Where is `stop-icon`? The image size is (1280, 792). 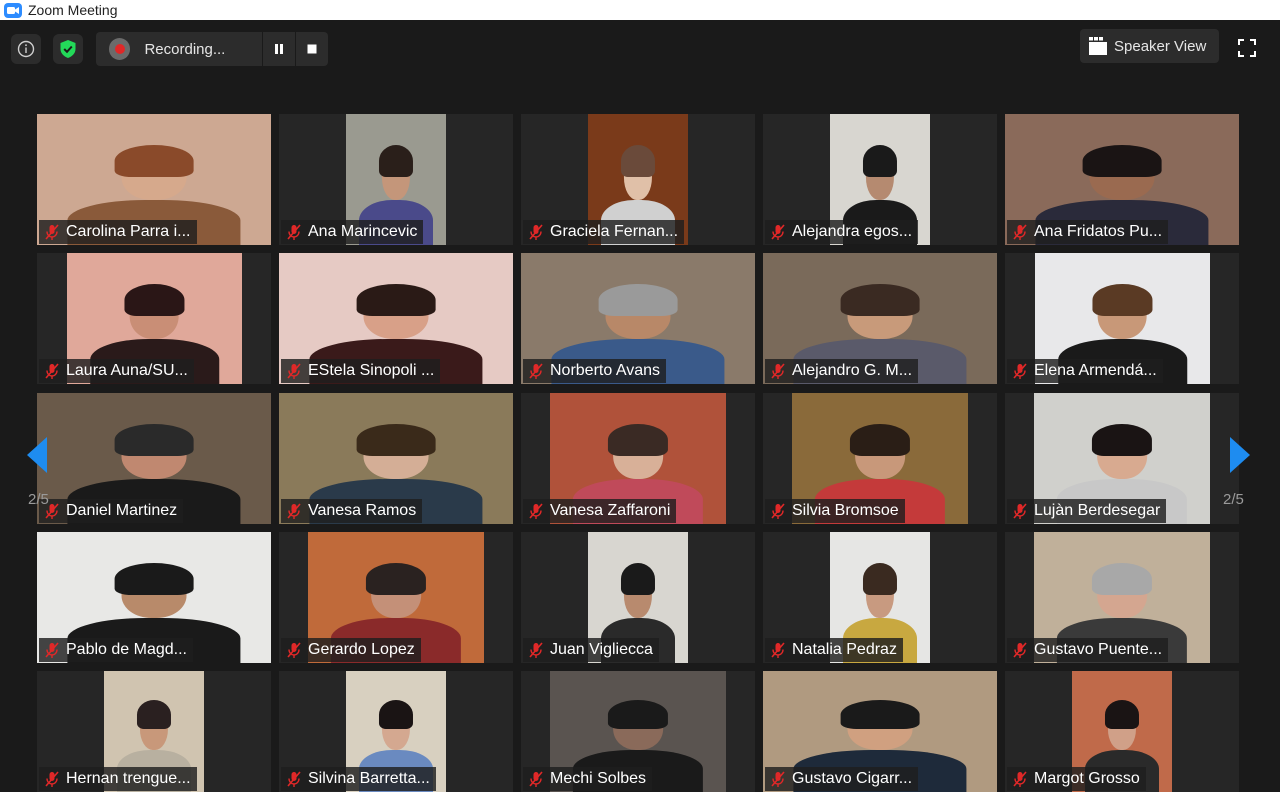
stop-icon is located at coordinates (312, 49).